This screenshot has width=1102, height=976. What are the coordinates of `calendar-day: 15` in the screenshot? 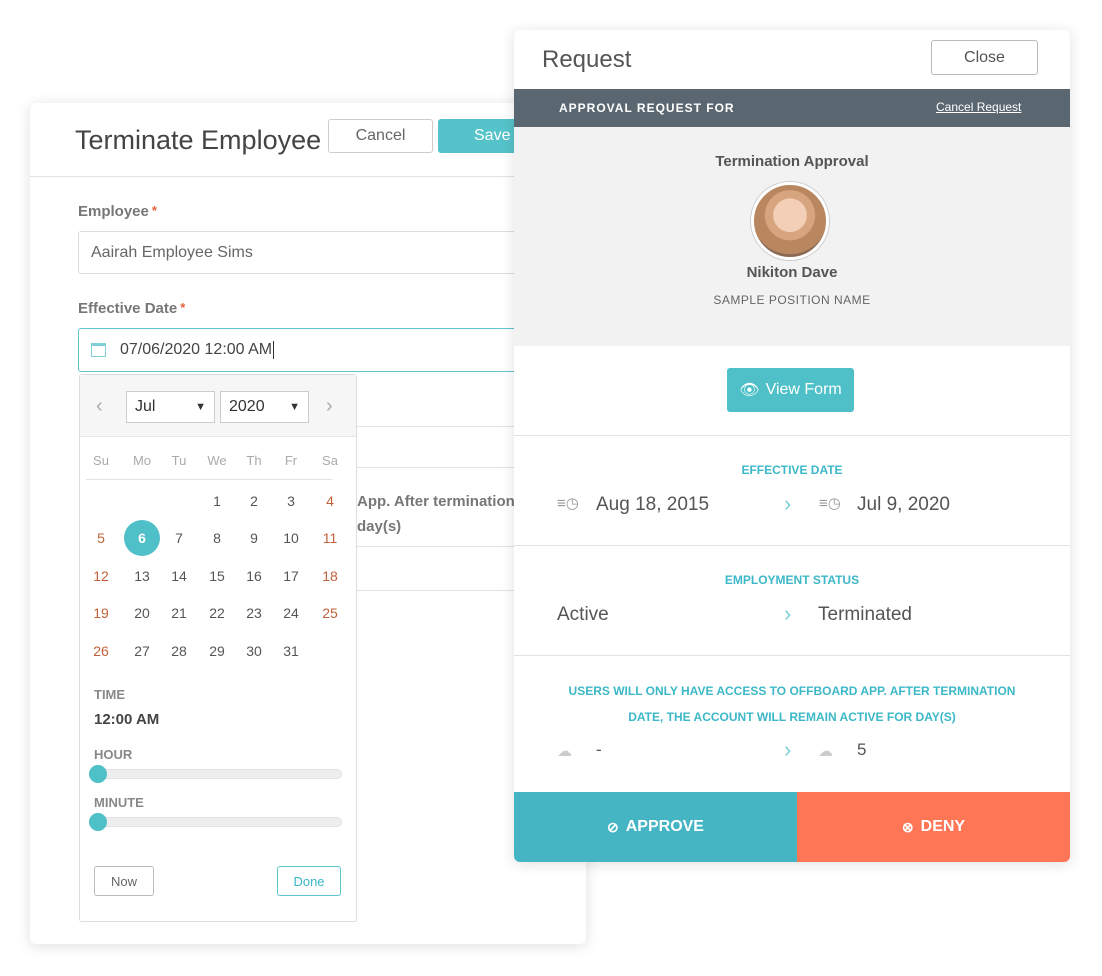 It's located at (217, 576).